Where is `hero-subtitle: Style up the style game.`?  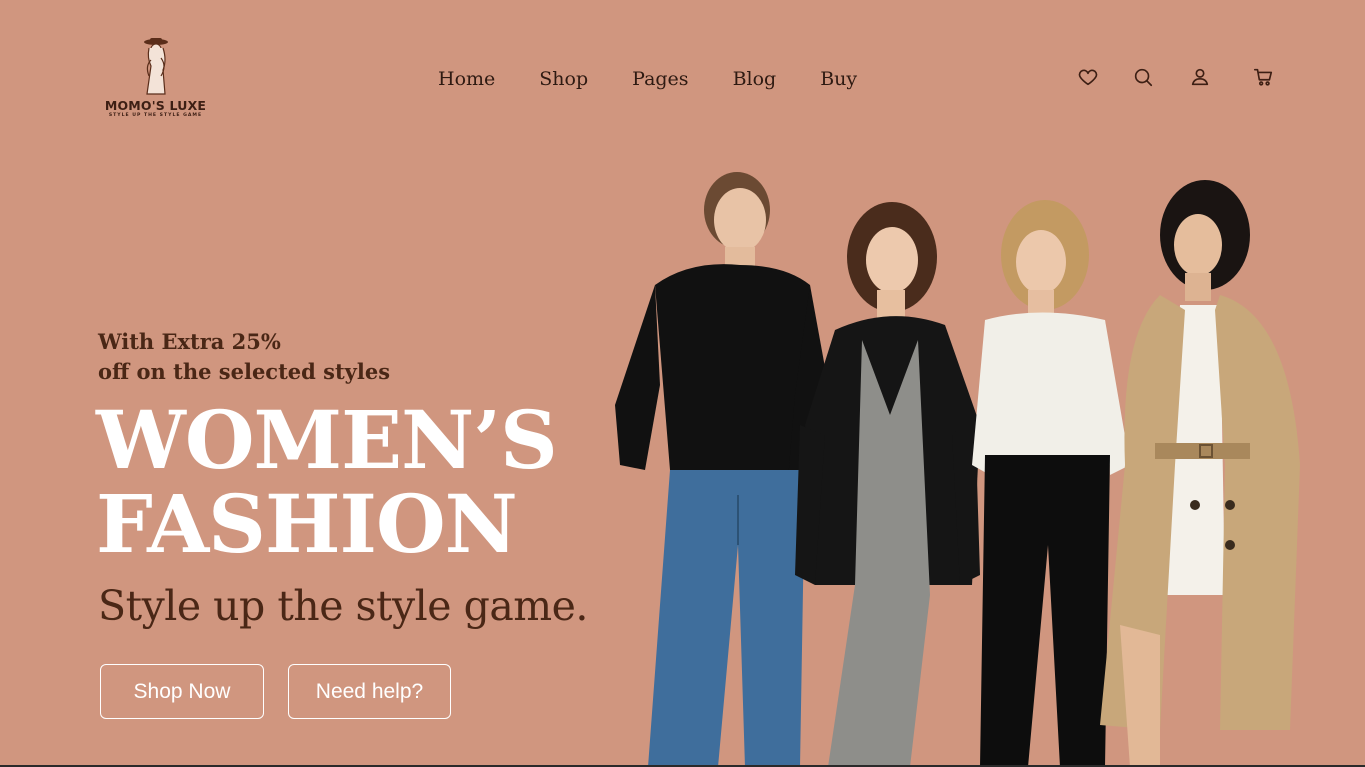
hero-subtitle: Style up the style game. is located at coordinates (343, 606).